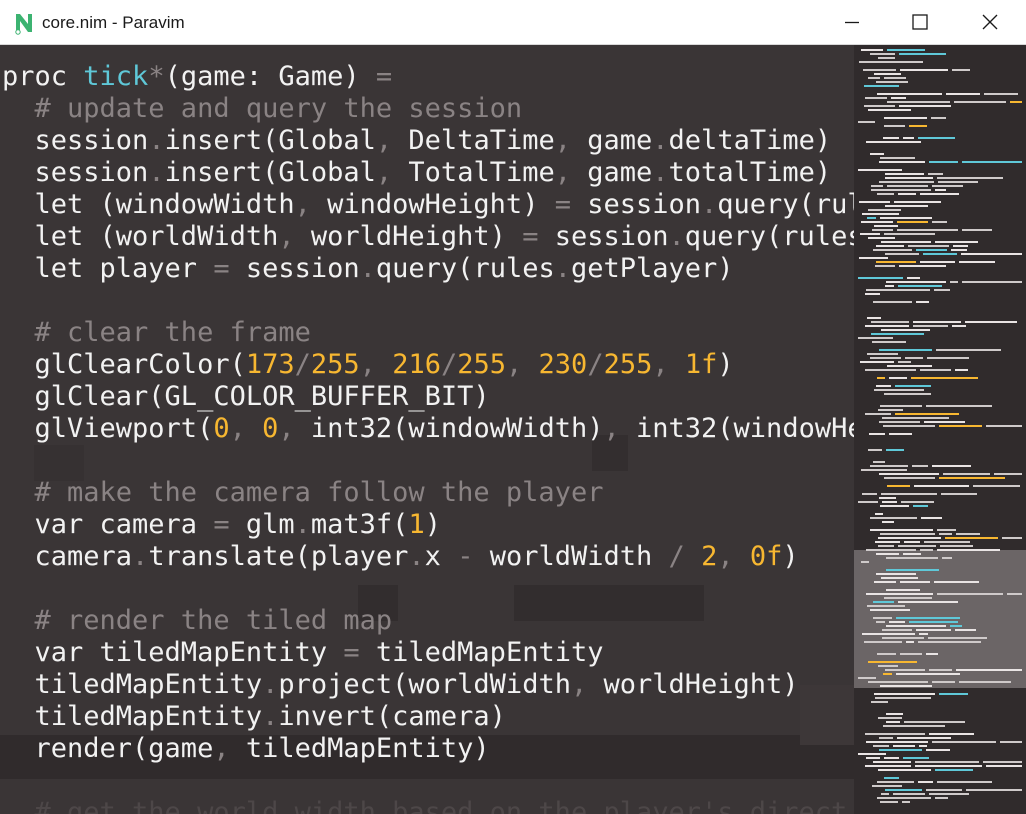 The width and height of the screenshot is (1026, 814). I want to click on close-button, so click(990, 22).